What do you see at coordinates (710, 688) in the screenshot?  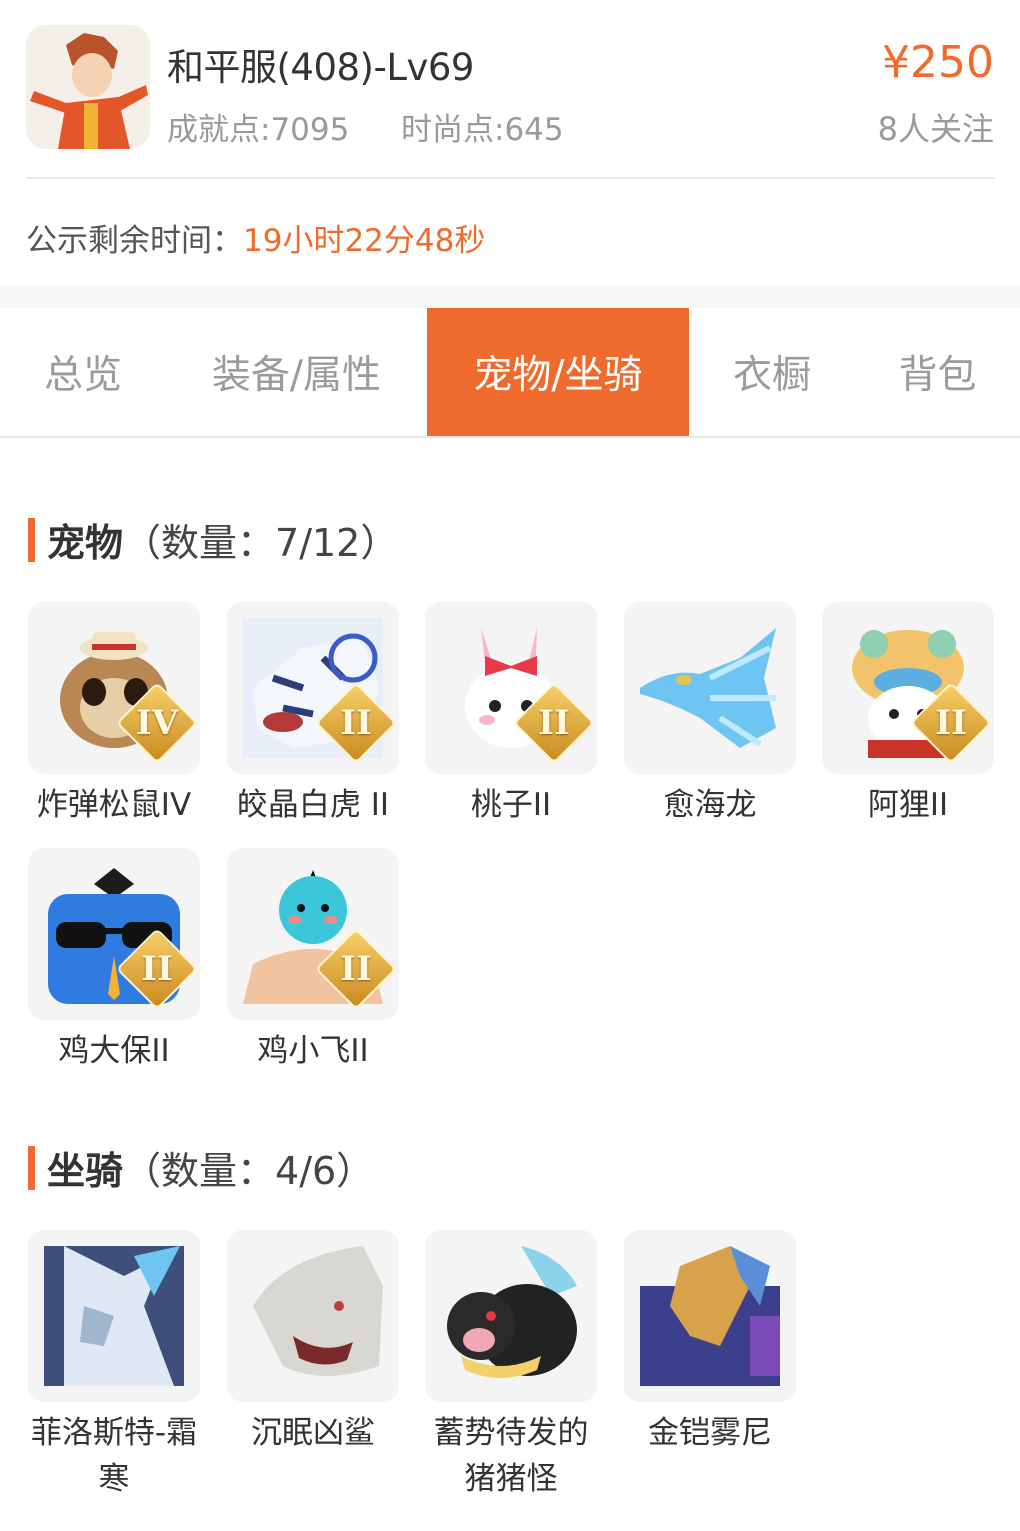 I see `sea-dragon-icon` at bounding box center [710, 688].